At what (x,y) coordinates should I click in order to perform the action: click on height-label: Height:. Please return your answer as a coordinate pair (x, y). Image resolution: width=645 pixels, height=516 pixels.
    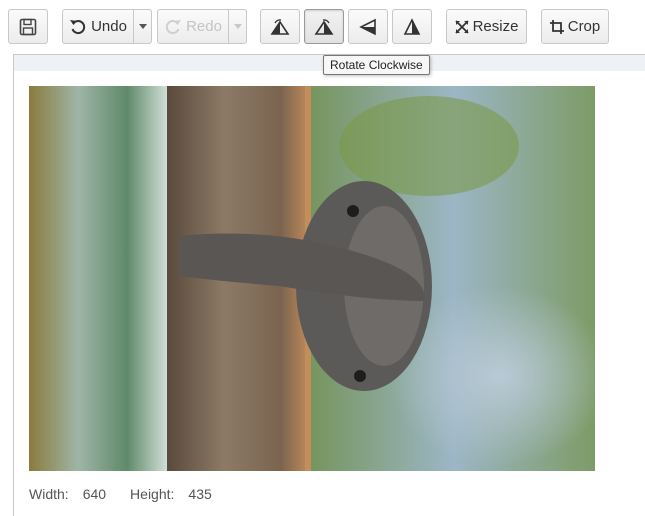
    Looking at the image, I should click on (152, 494).